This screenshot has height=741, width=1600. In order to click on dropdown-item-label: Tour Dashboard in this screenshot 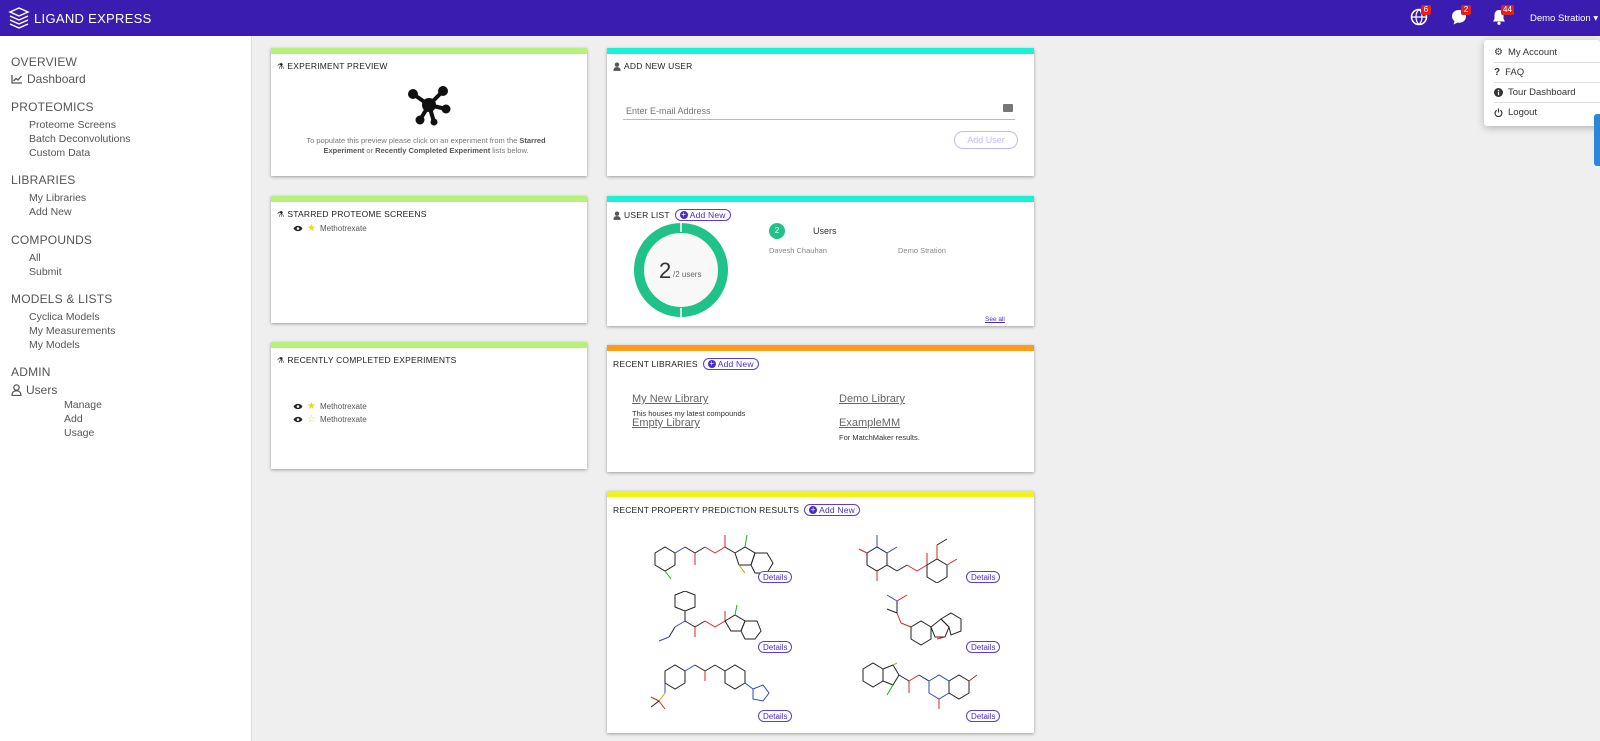, I will do `click(1542, 92)`.